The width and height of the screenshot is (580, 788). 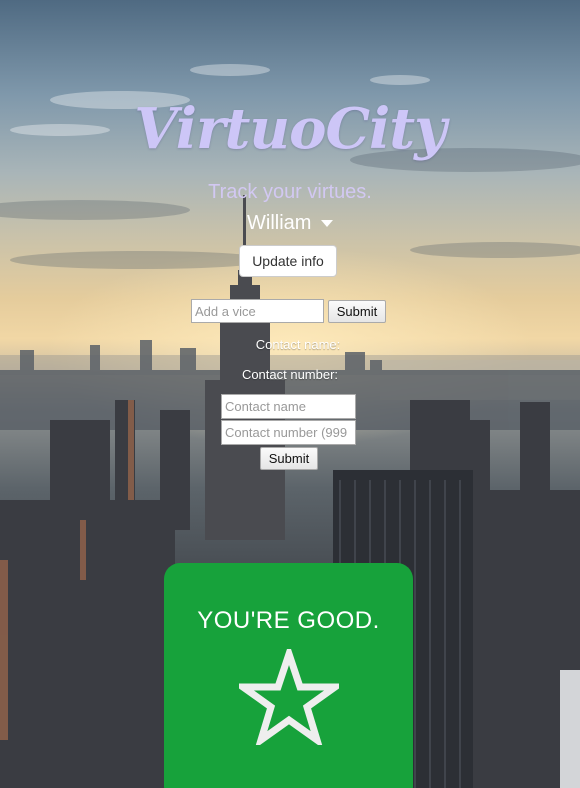 I want to click on contact-name-label: Contact name:, so click(x=298, y=344).